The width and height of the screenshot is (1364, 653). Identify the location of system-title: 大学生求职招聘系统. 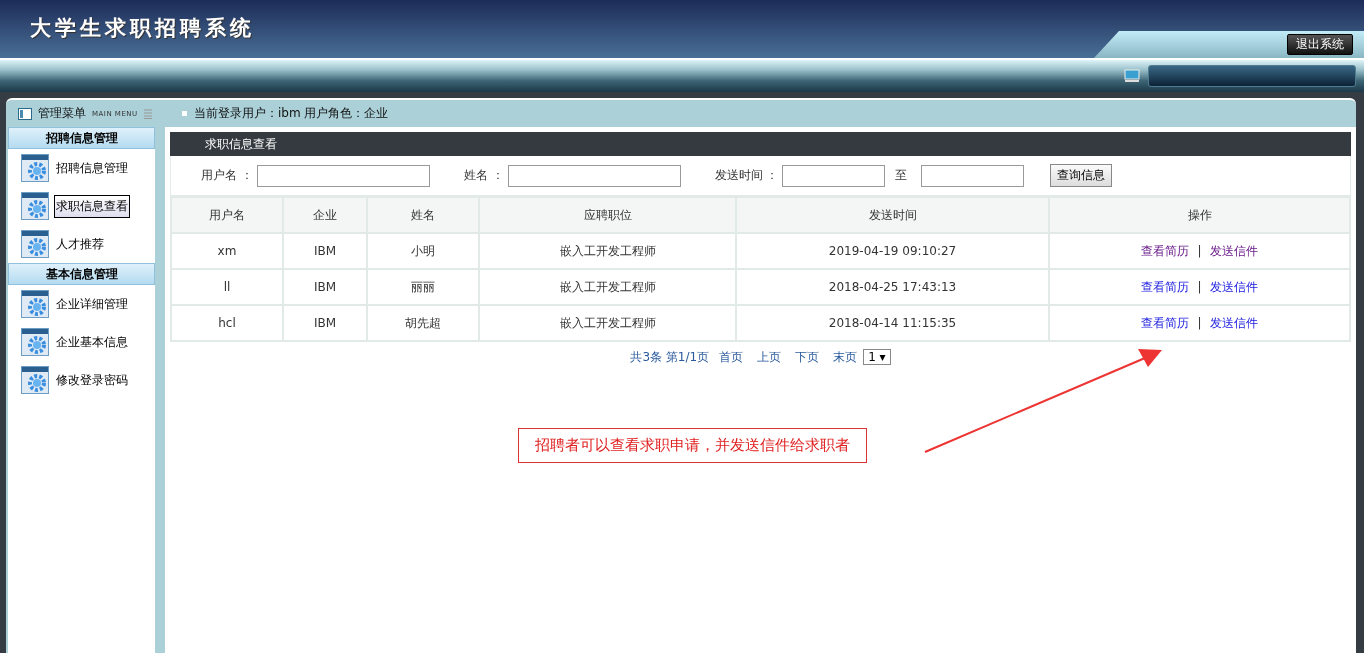
(142, 28).